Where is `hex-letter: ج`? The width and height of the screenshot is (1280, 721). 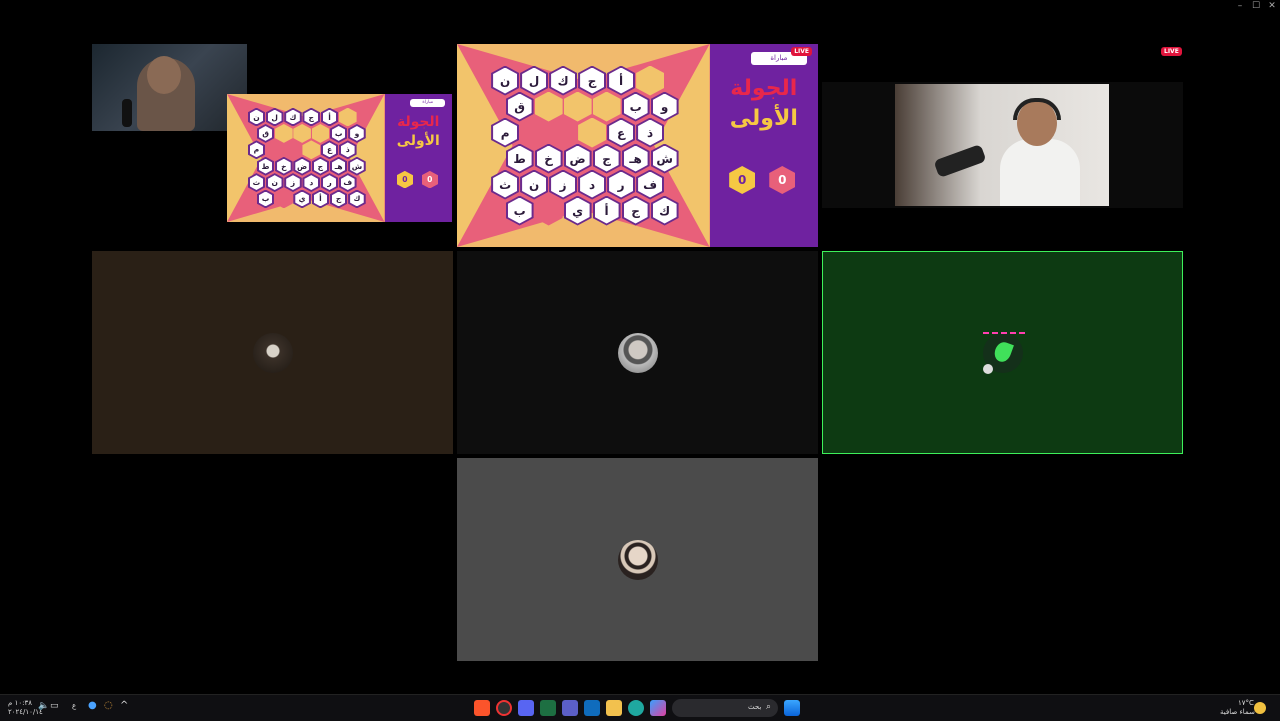
hex-letter: ج is located at coordinates (320, 166).